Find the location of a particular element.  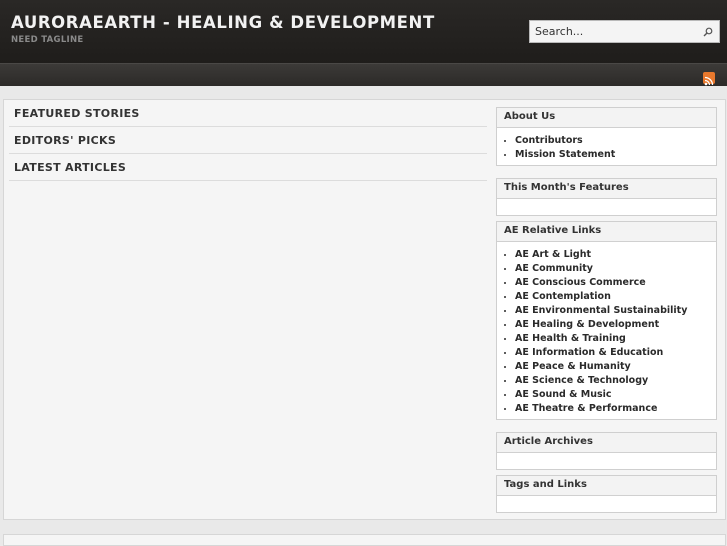

footer is located at coordinates (364, 540).